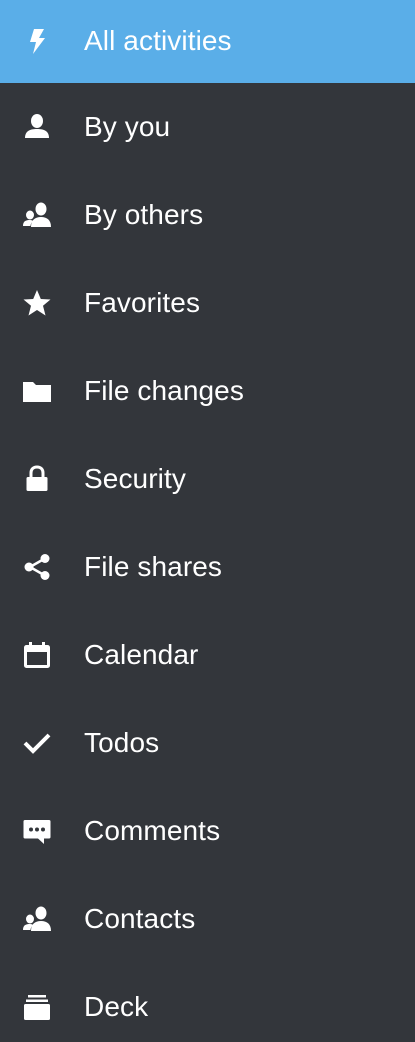 Image resolution: width=415 pixels, height=1042 pixels. Describe the element at coordinates (207, 655) in the screenshot. I see `nav-item-calendar: Calendar` at that location.